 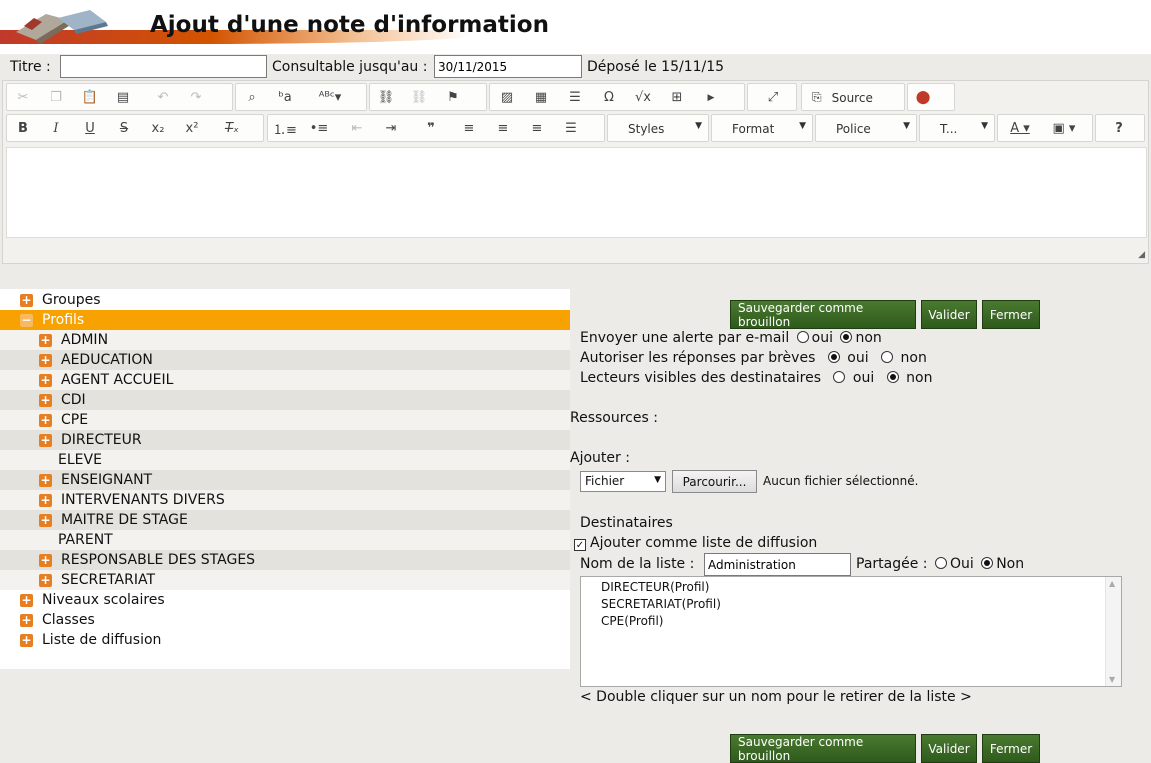 I want to click on tree-node-profile: + CPE, so click(x=285, y=420).